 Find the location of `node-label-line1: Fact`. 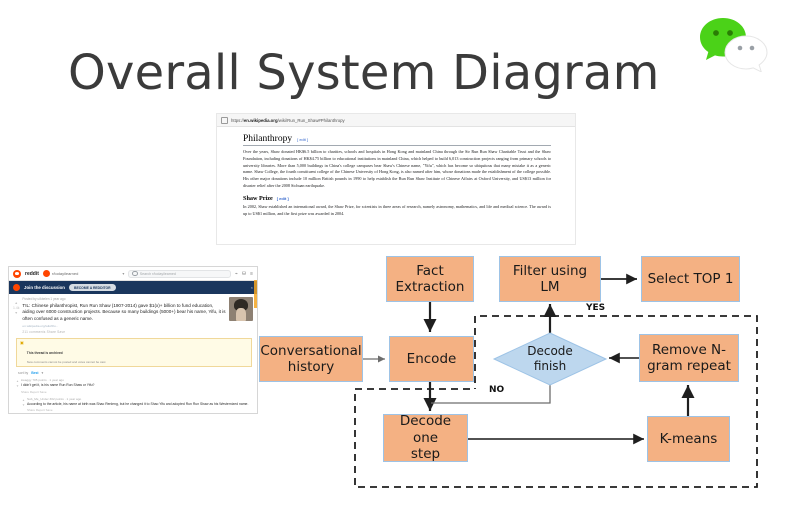

node-label-line1: Fact is located at coordinates (430, 270).